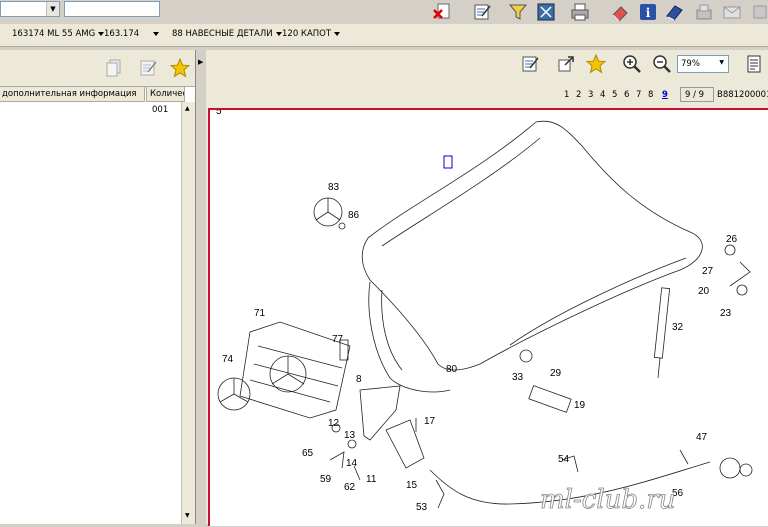  What do you see at coordinates (311, 34) in the screenshot?
I see `breadcrumb-subgroup: 120 КАПОТ` at bounding box center [311, 34].